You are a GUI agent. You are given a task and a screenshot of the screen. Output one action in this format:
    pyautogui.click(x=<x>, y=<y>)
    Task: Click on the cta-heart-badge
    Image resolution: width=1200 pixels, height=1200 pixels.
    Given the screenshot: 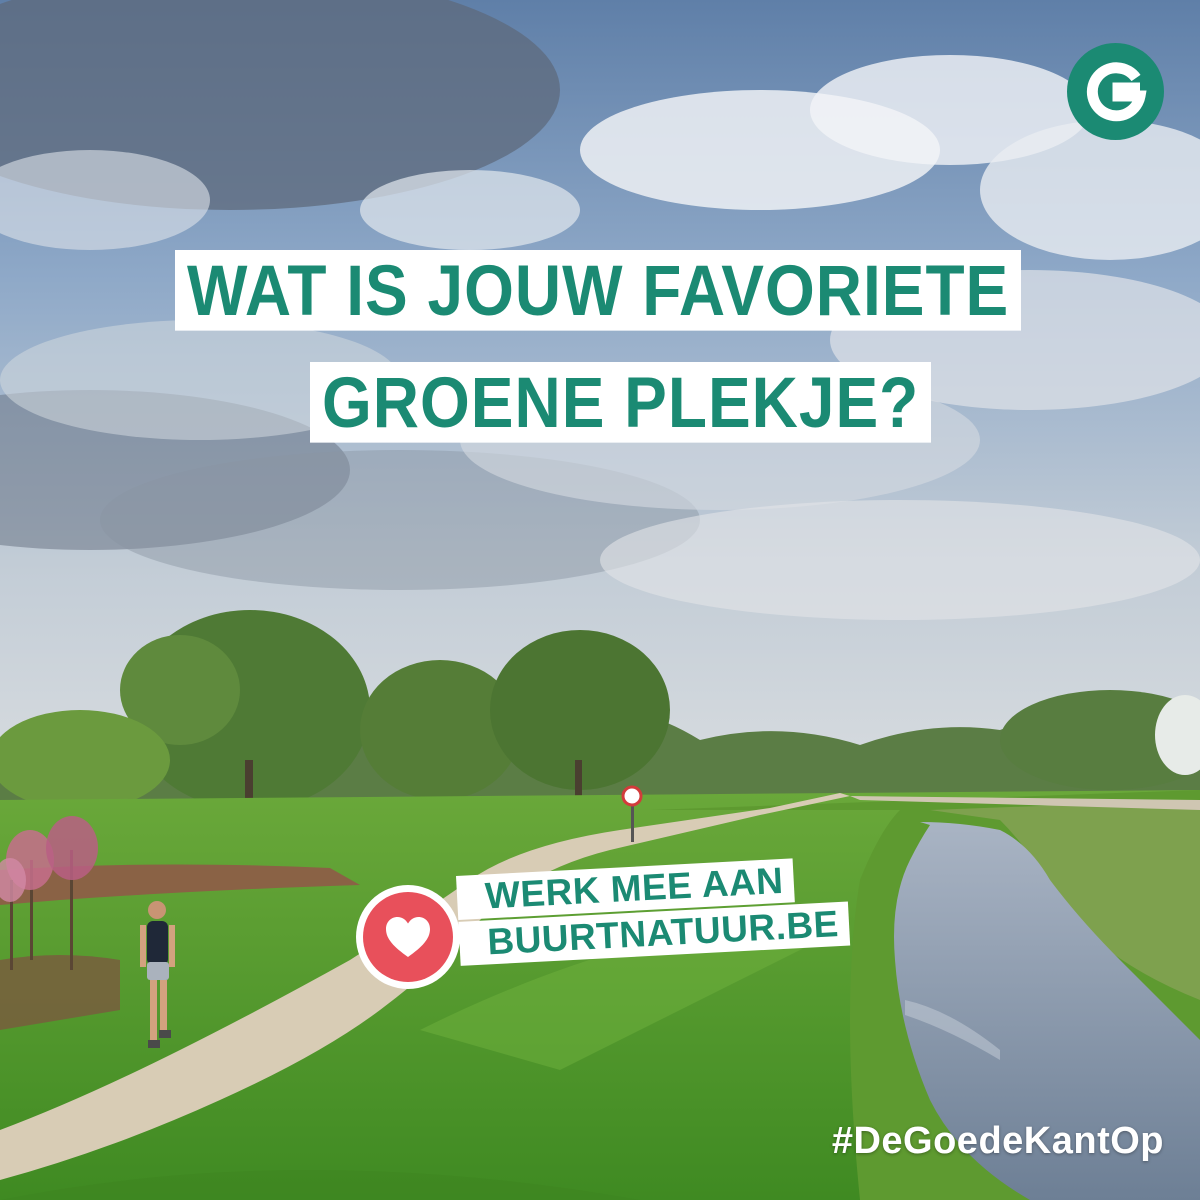 What is the action you would take?
    pyautogui.click(x=408, y=937)
    